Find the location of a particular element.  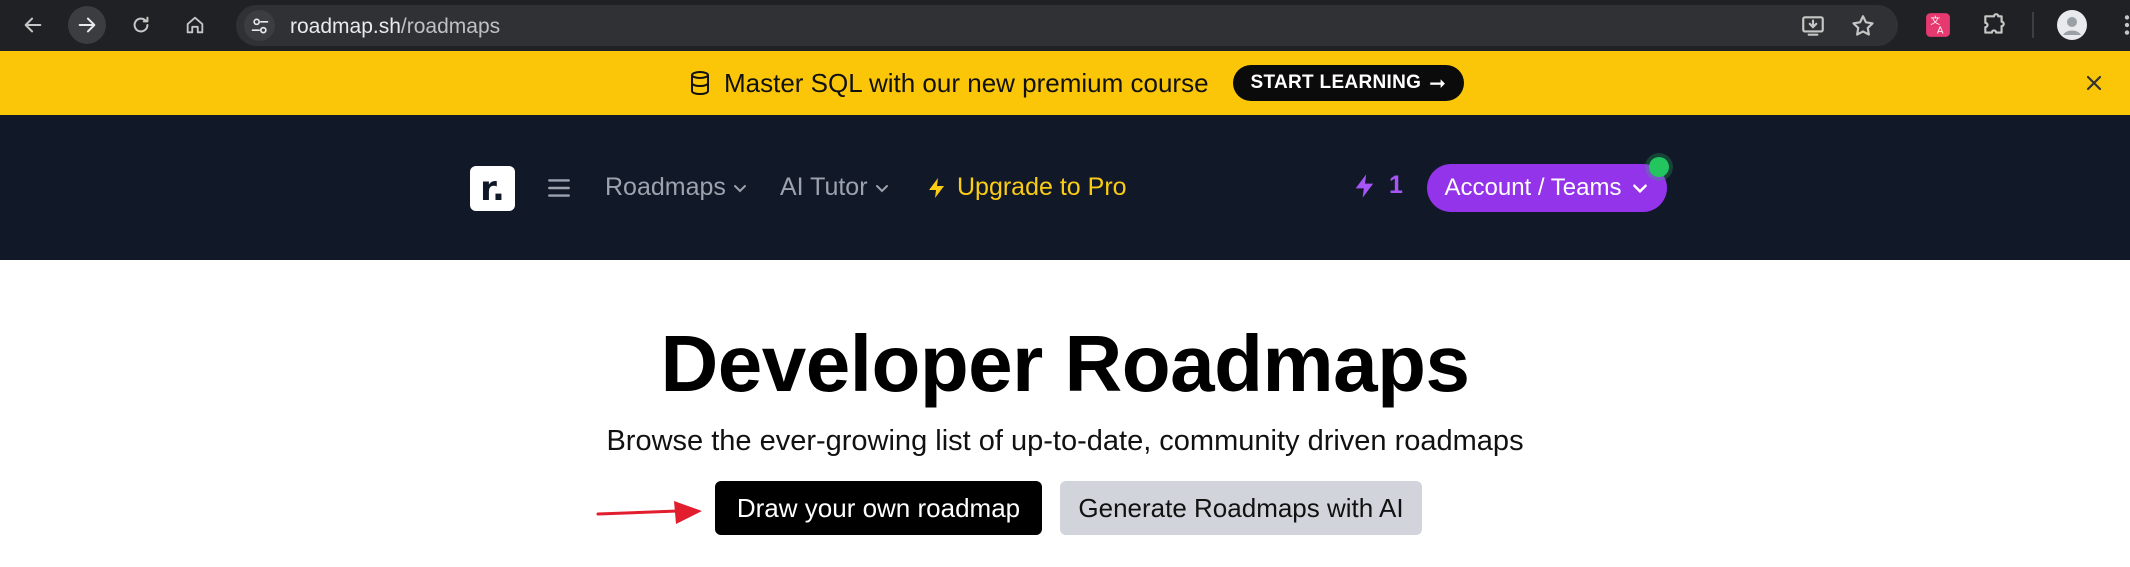

start-learning-label: START LEARNING is located at coordinates (1336, 82).